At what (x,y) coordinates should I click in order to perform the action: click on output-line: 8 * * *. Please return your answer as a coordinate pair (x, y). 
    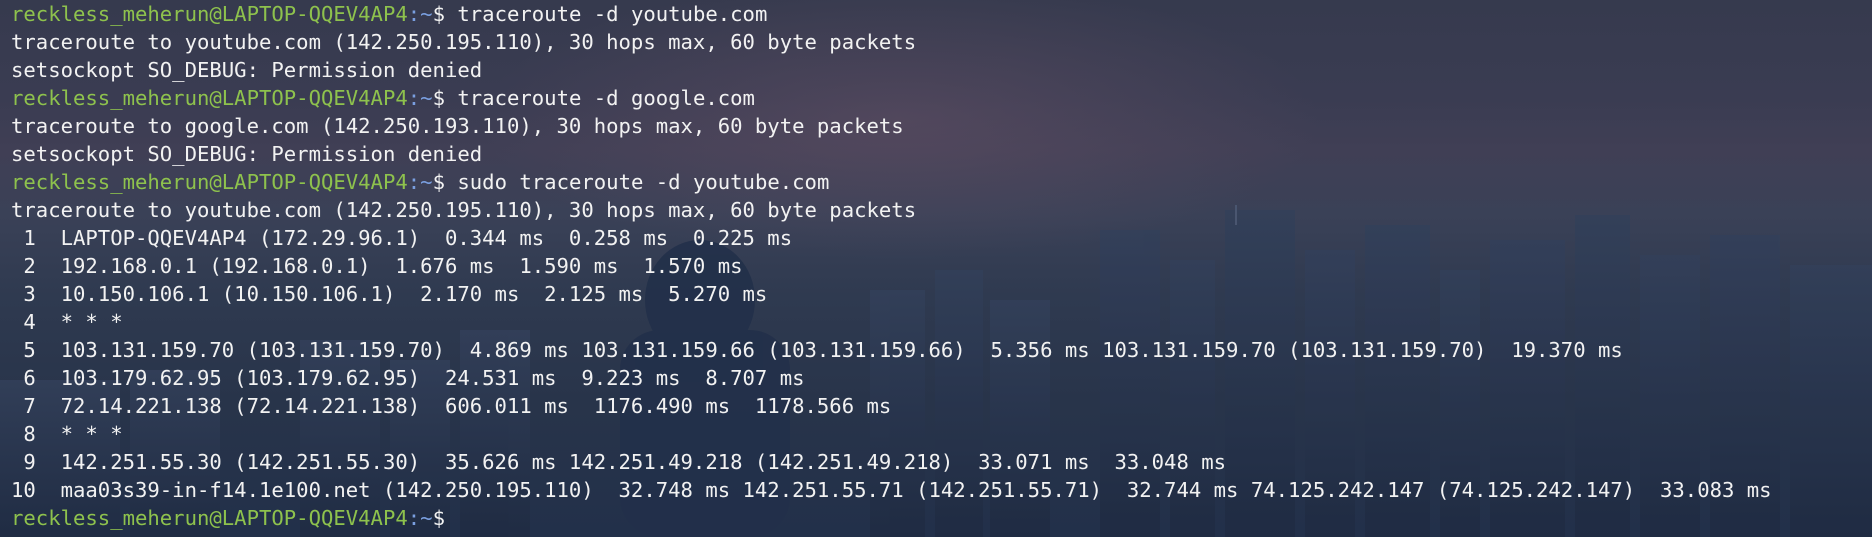
    Looking at the image, I should click on (67, 434).